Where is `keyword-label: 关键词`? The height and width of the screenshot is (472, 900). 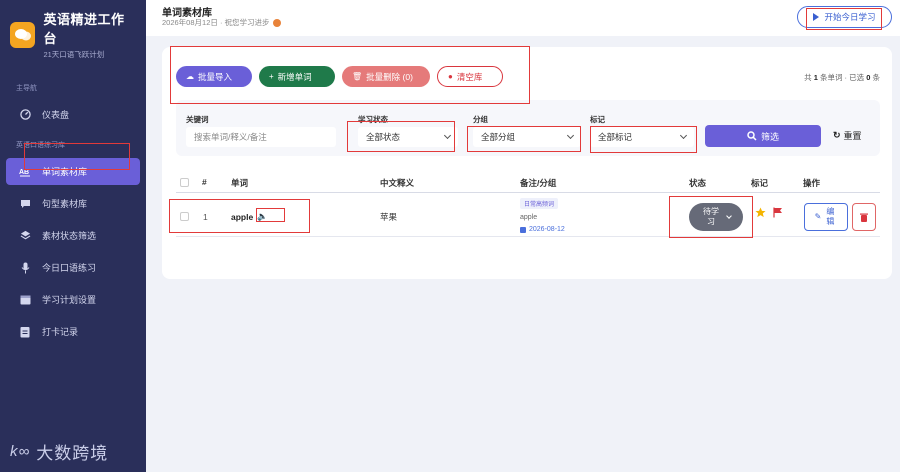
keyword-label: 关键词 is located at coordinates (197, 119).